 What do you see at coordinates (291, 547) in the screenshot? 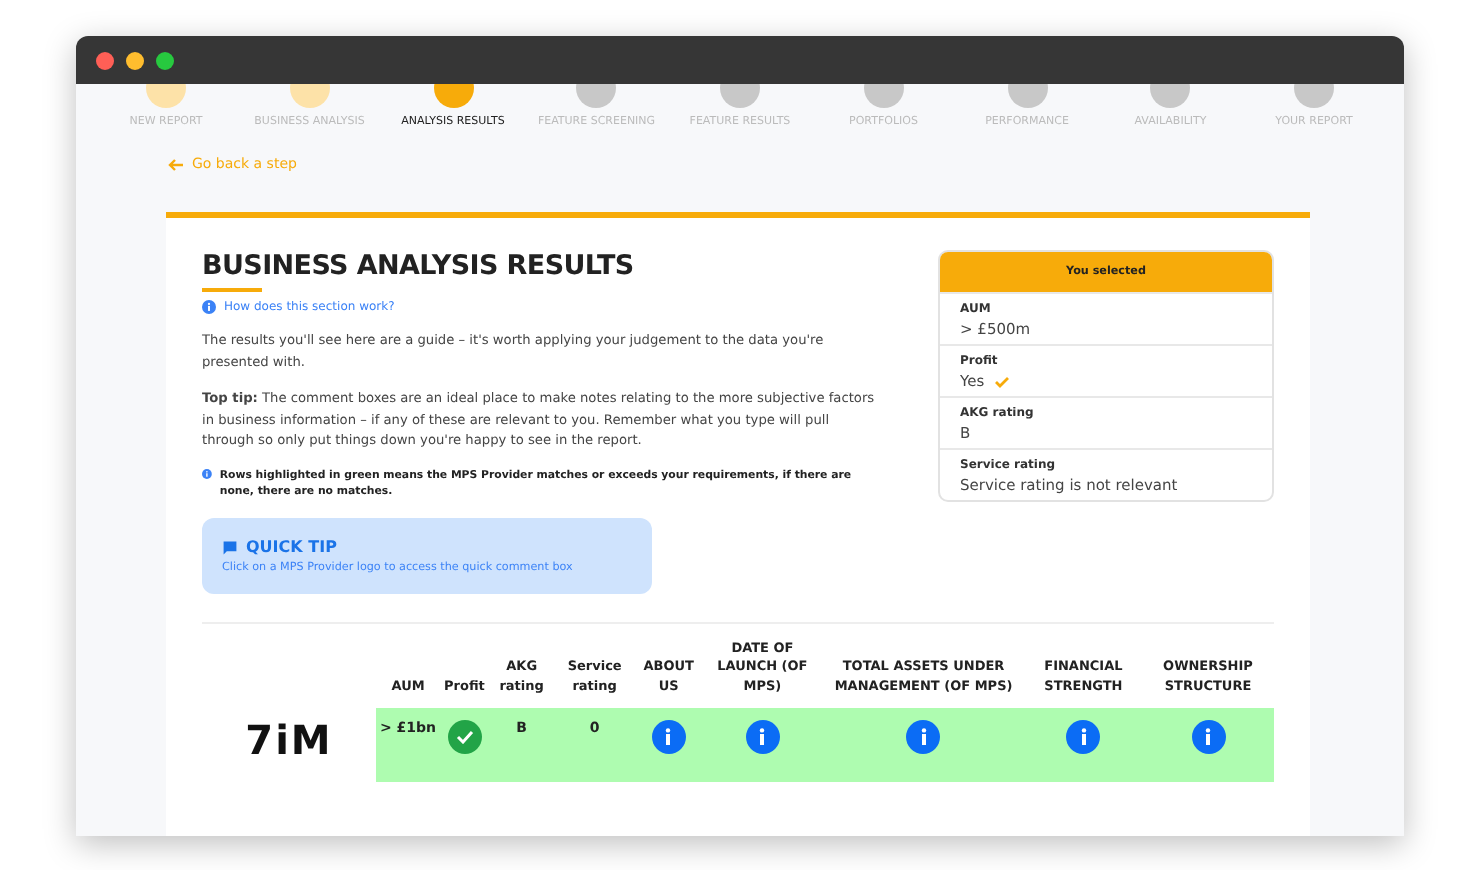
I see `quick-tip-title: QUICK TIP` at bounding box center [291, 547].